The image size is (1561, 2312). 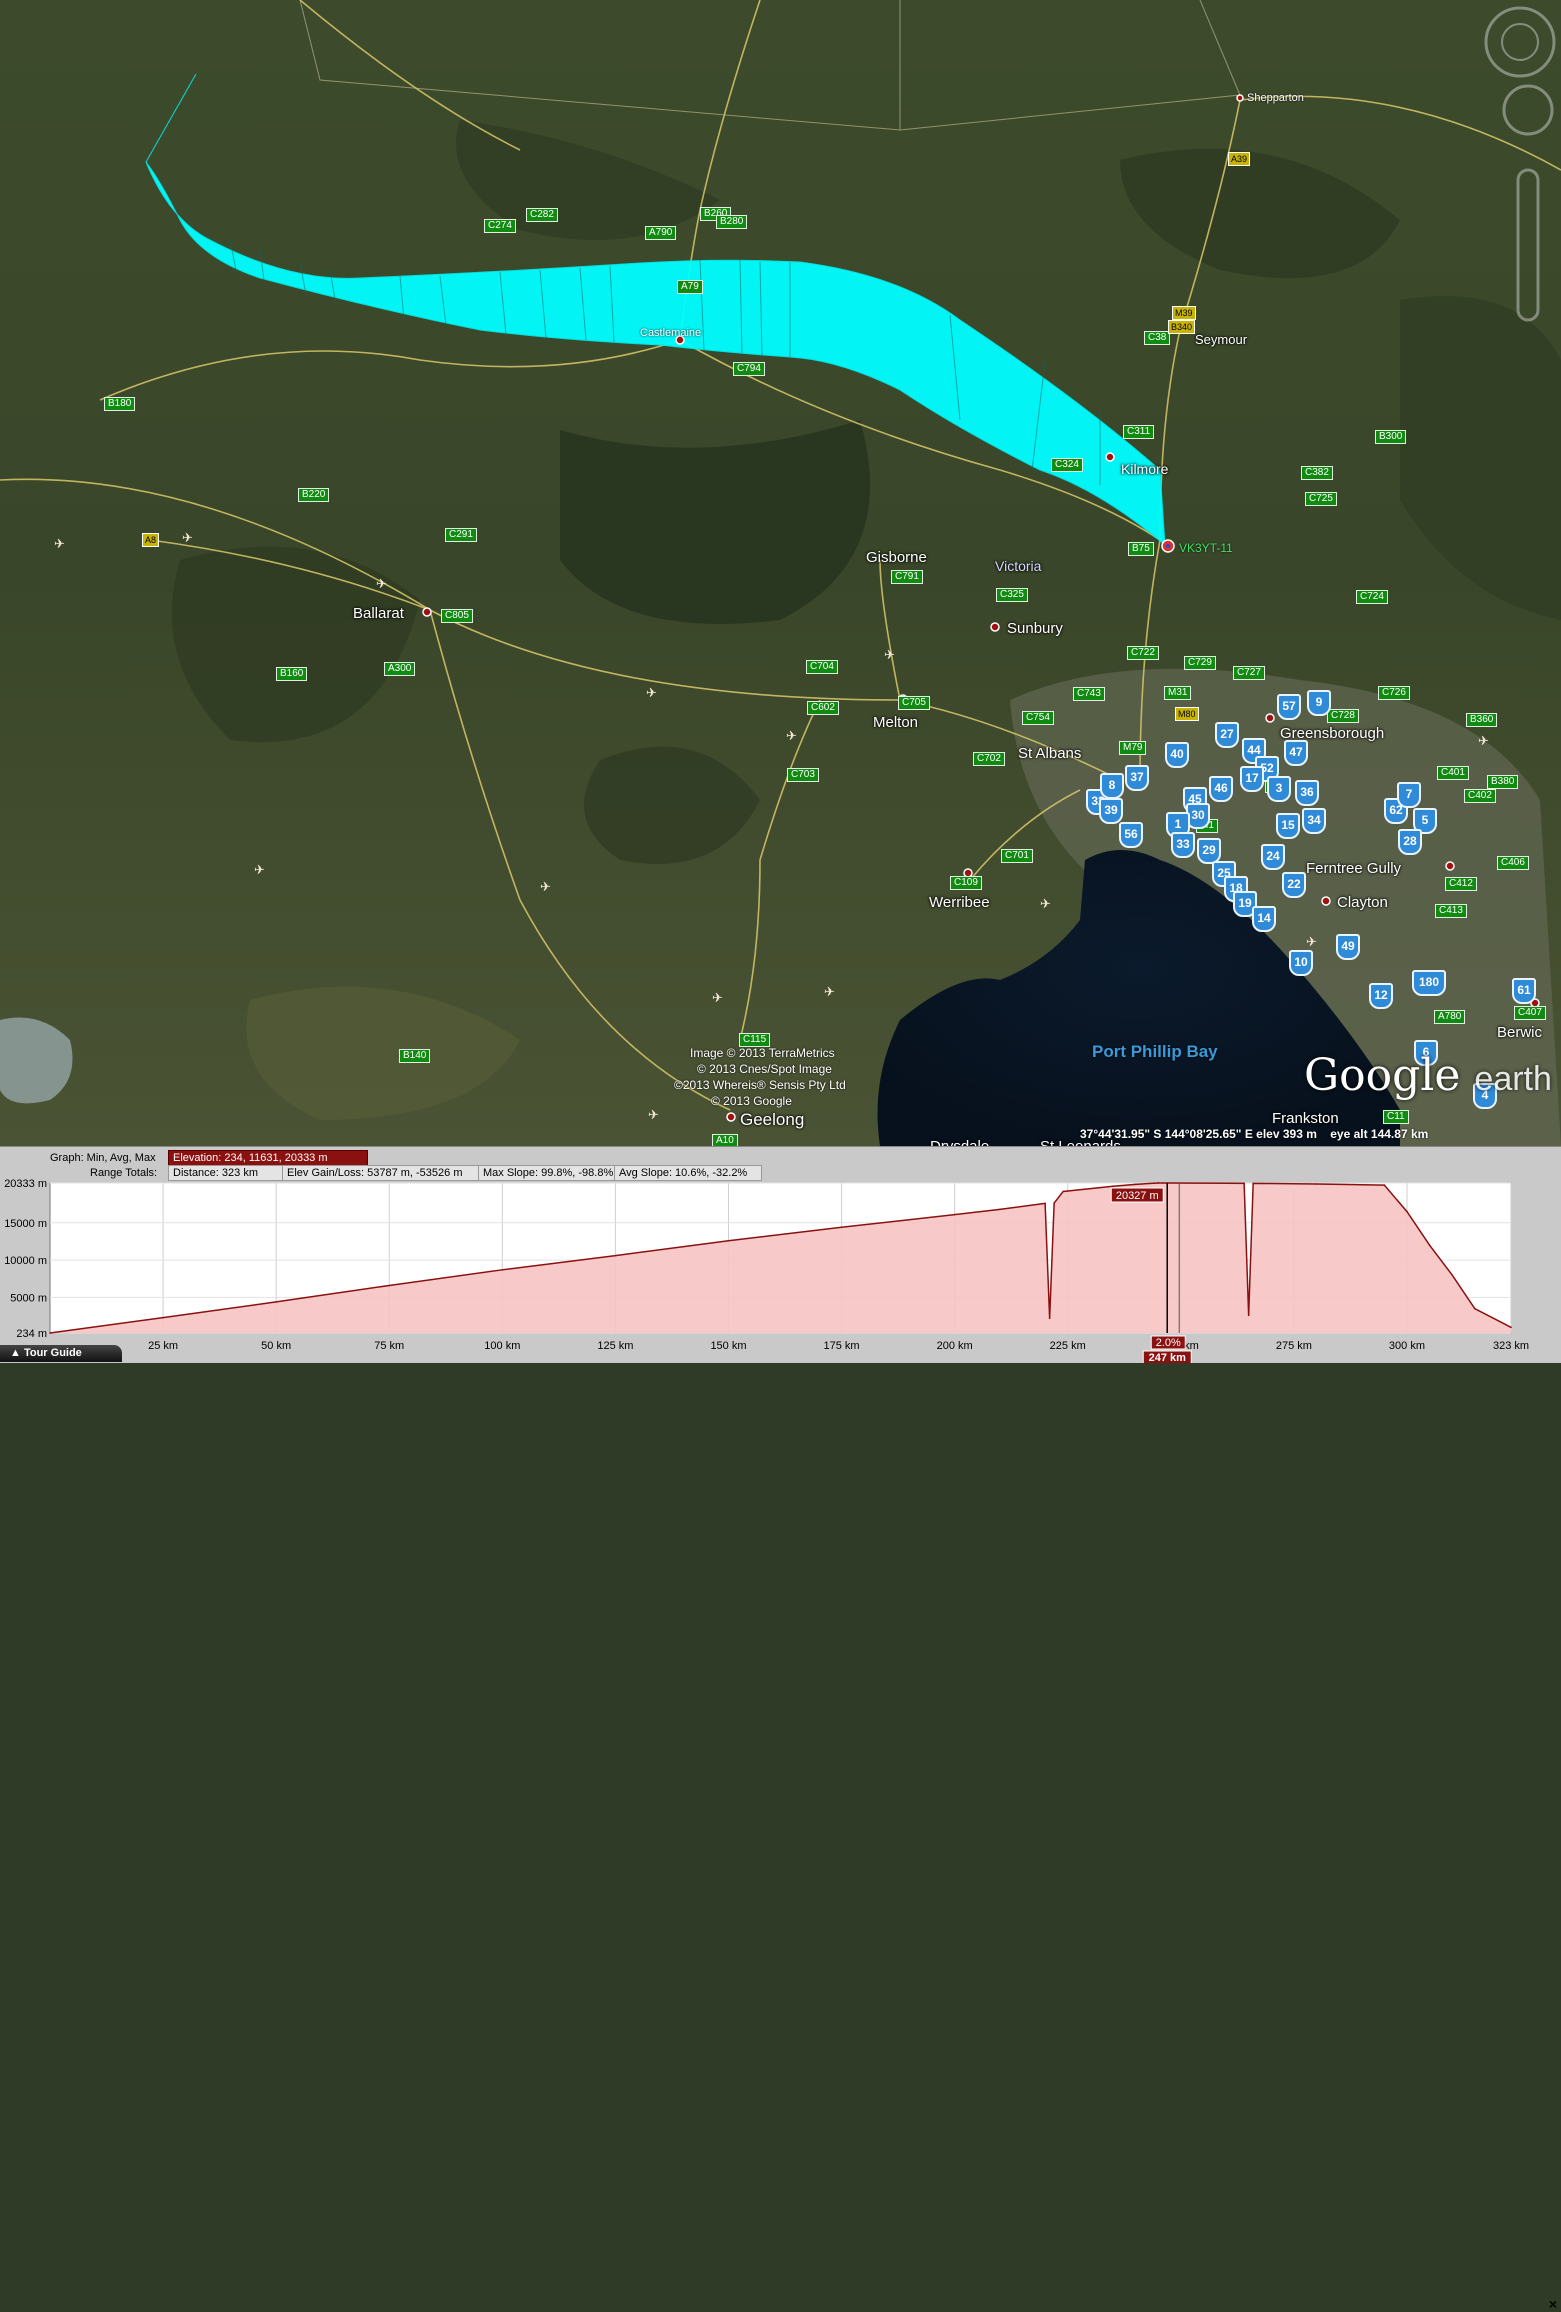 What do you see at coordinates (1305, 1118) in the screenshot?
I see `town-label: Frankston` at bounding box center [1305, 1118].